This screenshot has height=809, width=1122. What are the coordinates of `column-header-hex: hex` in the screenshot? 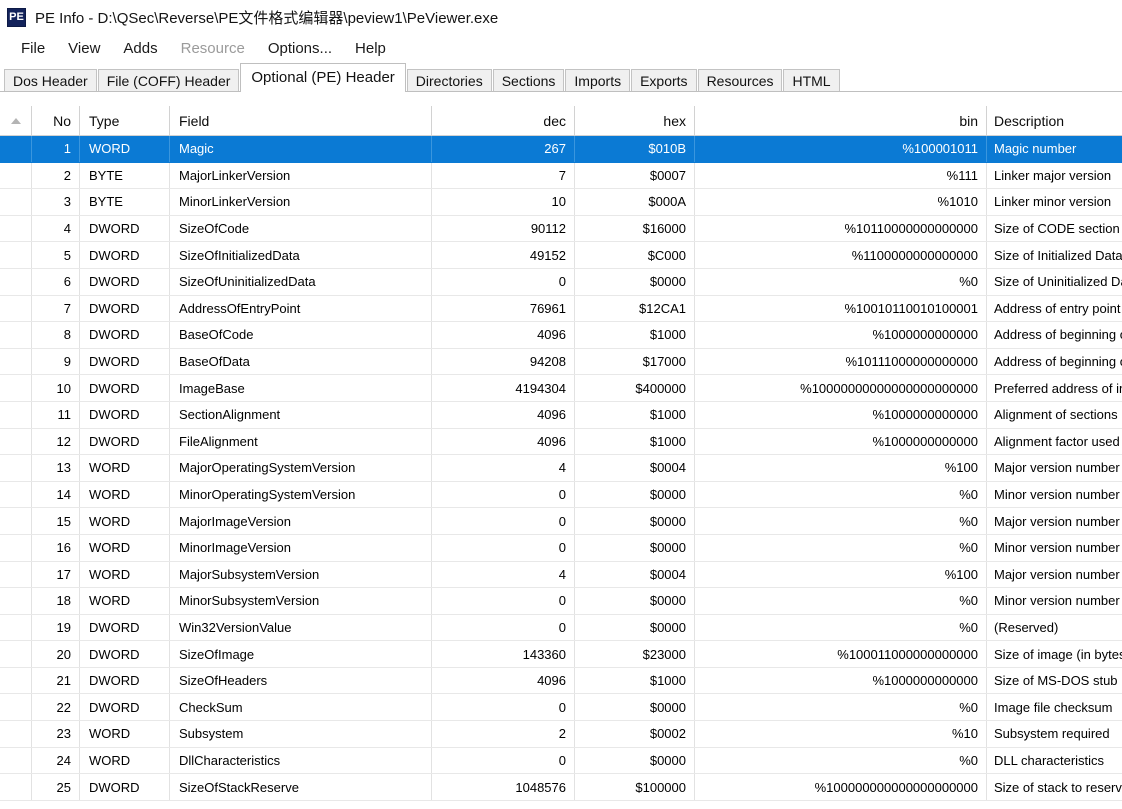 It's located at (635, 120).